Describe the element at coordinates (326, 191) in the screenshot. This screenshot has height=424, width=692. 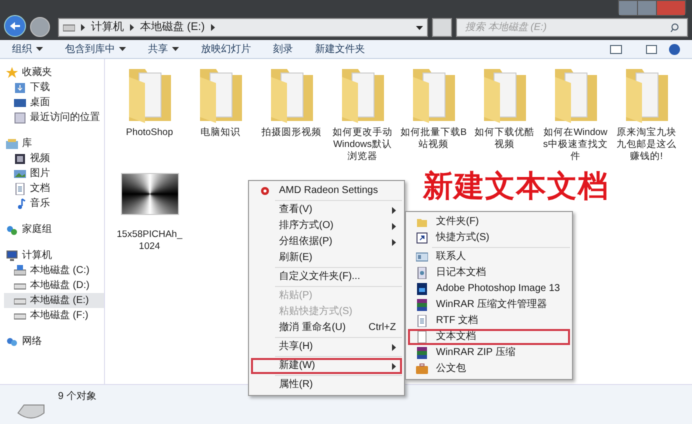
I see `menu-item: AMD Radeon Settings` at that location.